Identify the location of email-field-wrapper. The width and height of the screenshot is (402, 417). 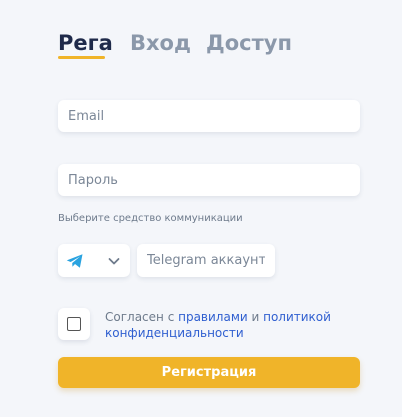
(209, 116).